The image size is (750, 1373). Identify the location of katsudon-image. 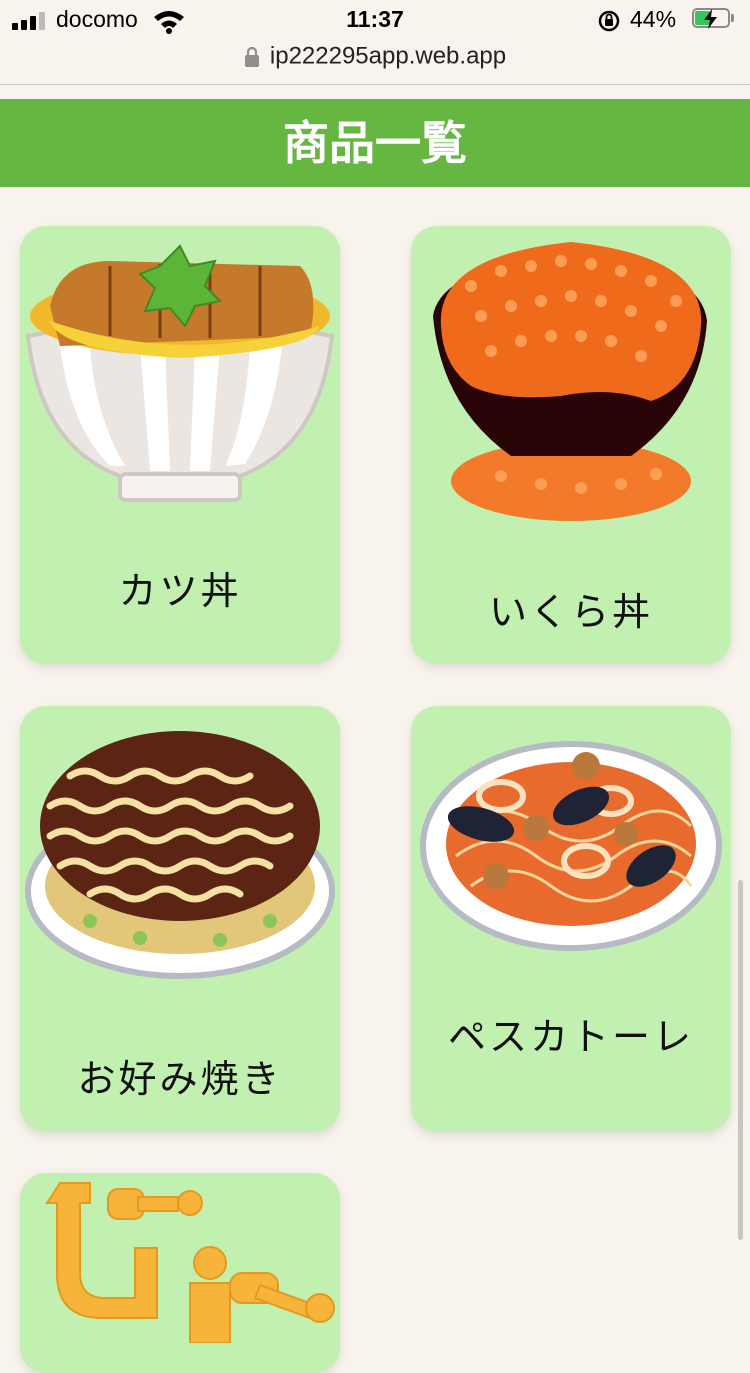
(180, 373).